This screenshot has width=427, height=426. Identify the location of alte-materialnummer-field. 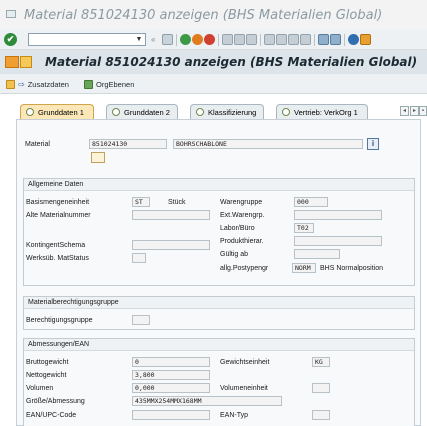
(171, 215).